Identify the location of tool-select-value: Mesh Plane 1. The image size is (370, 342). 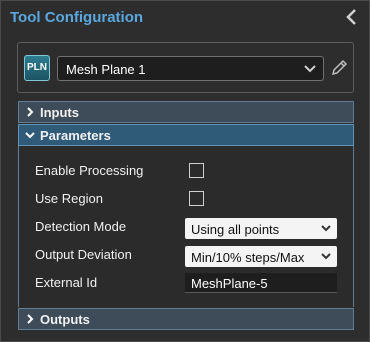
(106, 69).